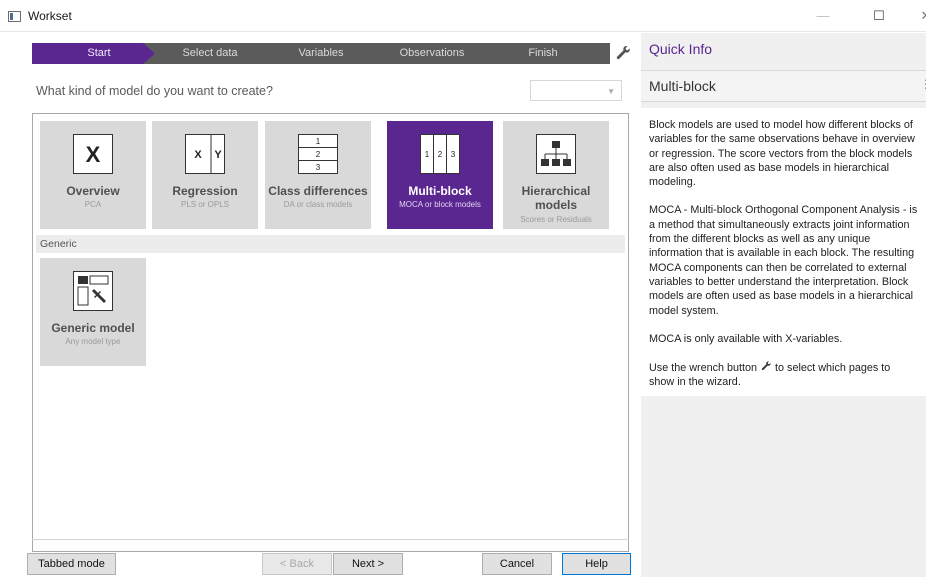  Describe the element at coordinates (823, 16) in the screenshot. I see `minimize-button: —` at that location.